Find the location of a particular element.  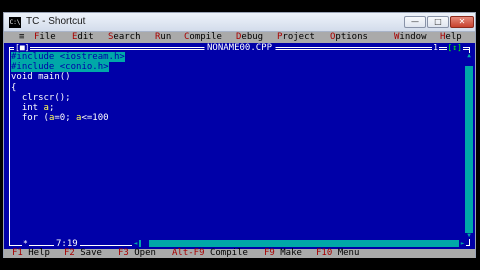

menu-run: Run is located at coordinates (163, 37).